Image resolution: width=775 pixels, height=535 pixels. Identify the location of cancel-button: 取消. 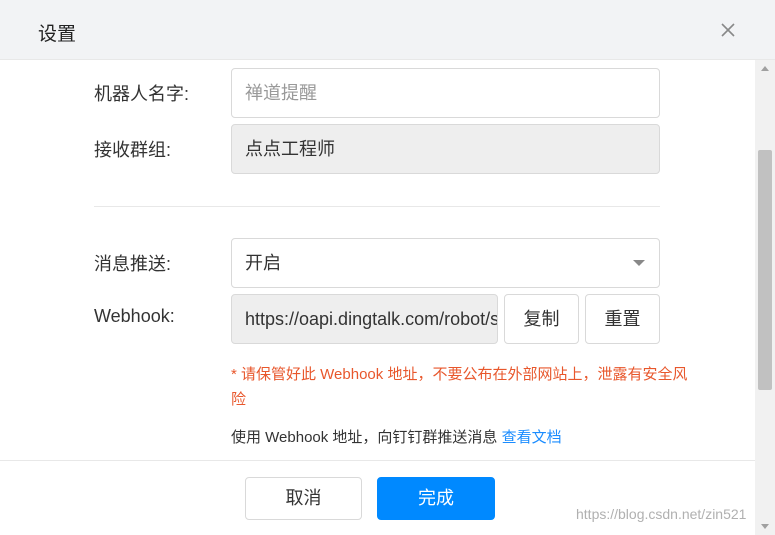
(303, 498).